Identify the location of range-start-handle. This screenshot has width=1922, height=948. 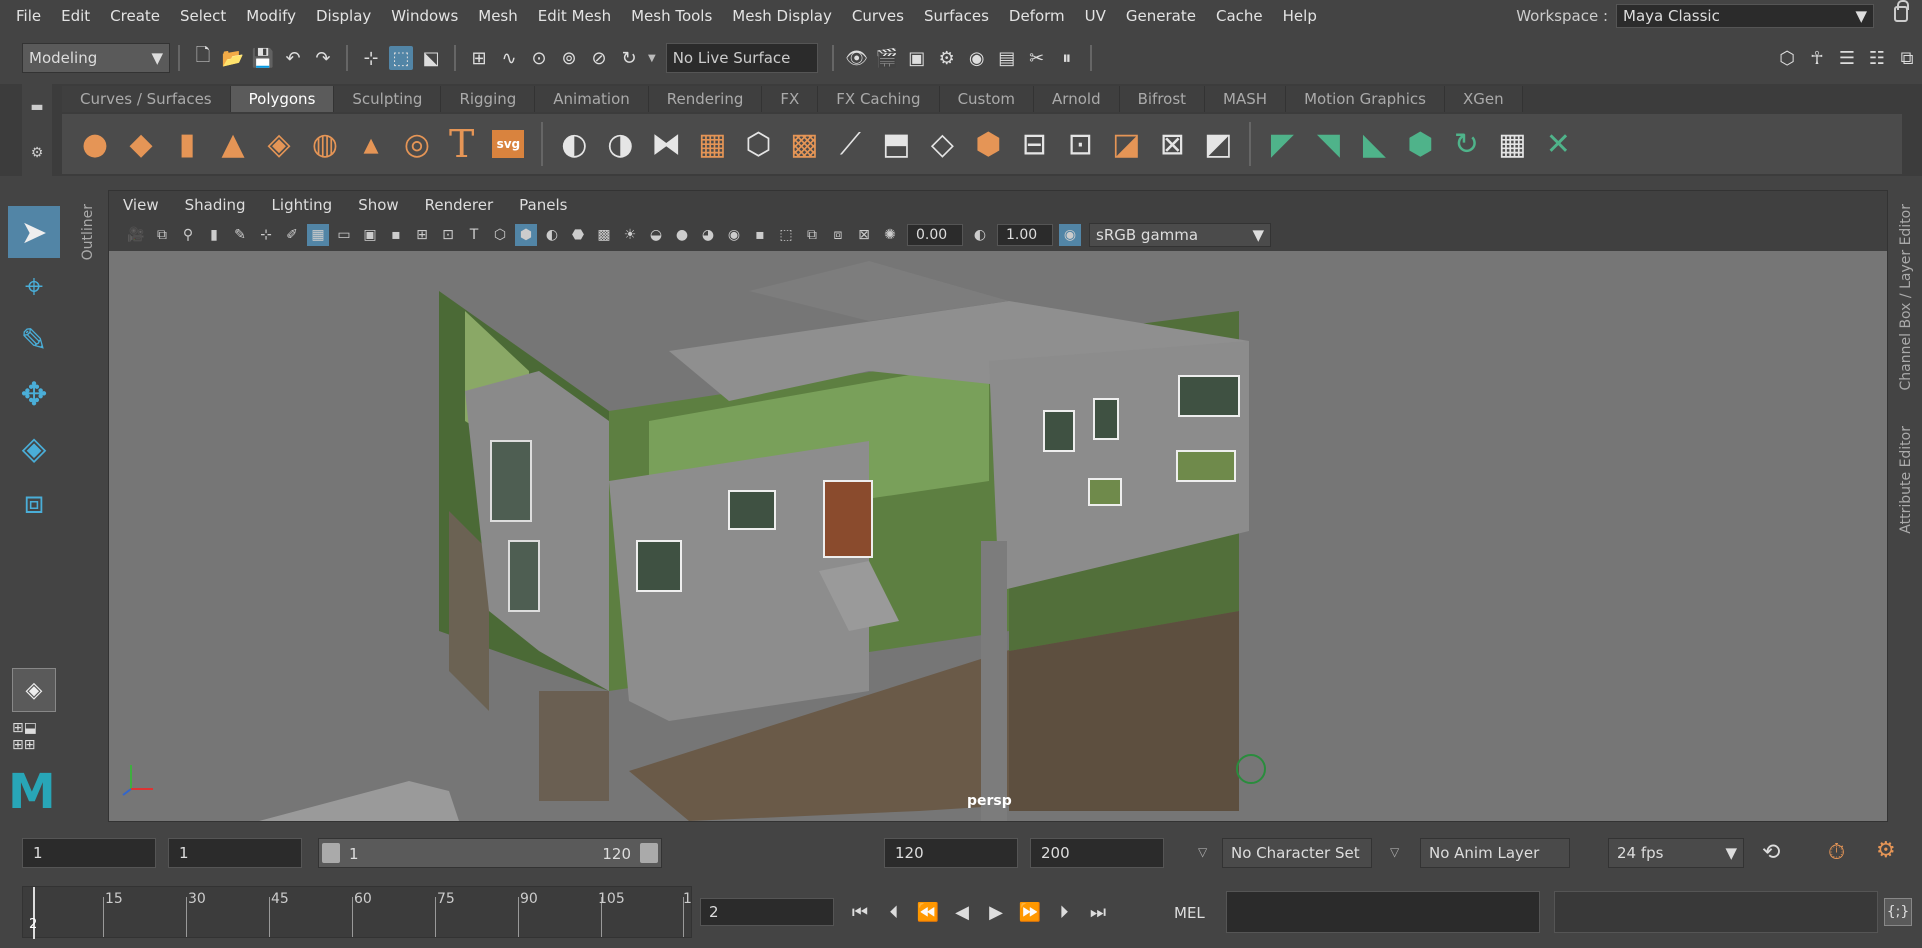
(331, 853).